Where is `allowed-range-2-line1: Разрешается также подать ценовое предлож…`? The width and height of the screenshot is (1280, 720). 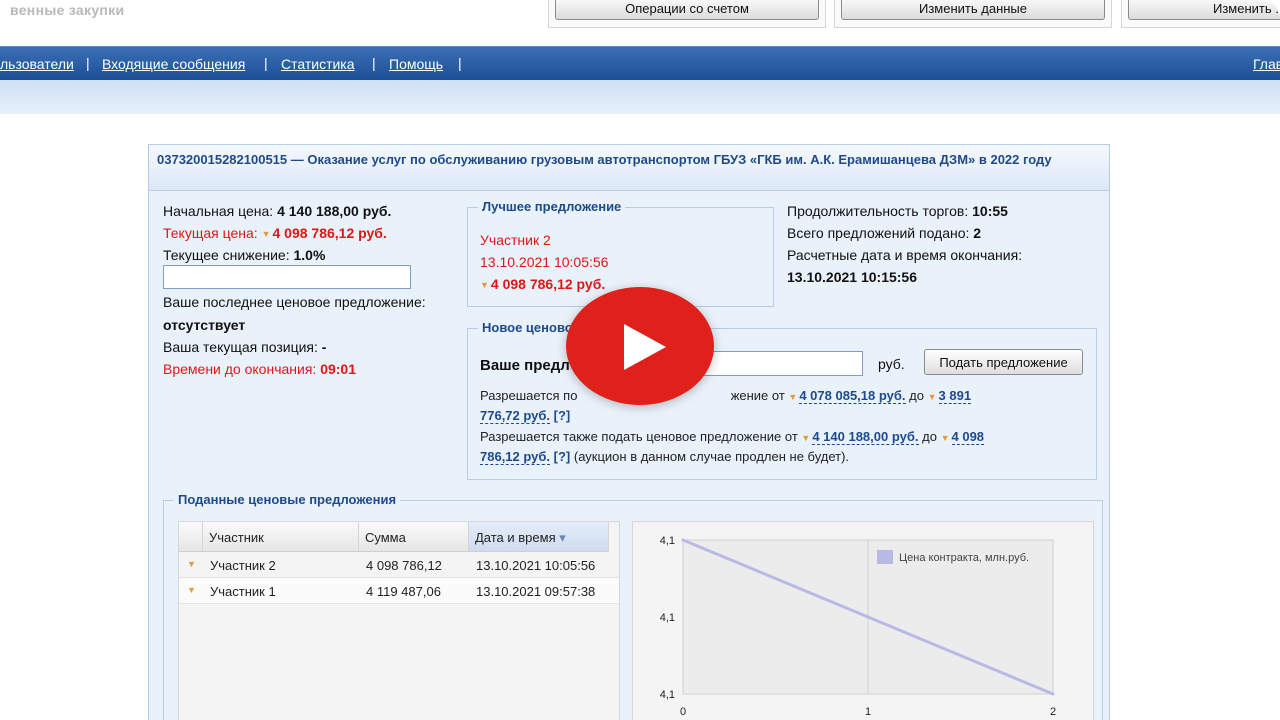
allowed-range-2-line1: Разрешается также подать ценовое предлож… is located at coordinates (732, 437).